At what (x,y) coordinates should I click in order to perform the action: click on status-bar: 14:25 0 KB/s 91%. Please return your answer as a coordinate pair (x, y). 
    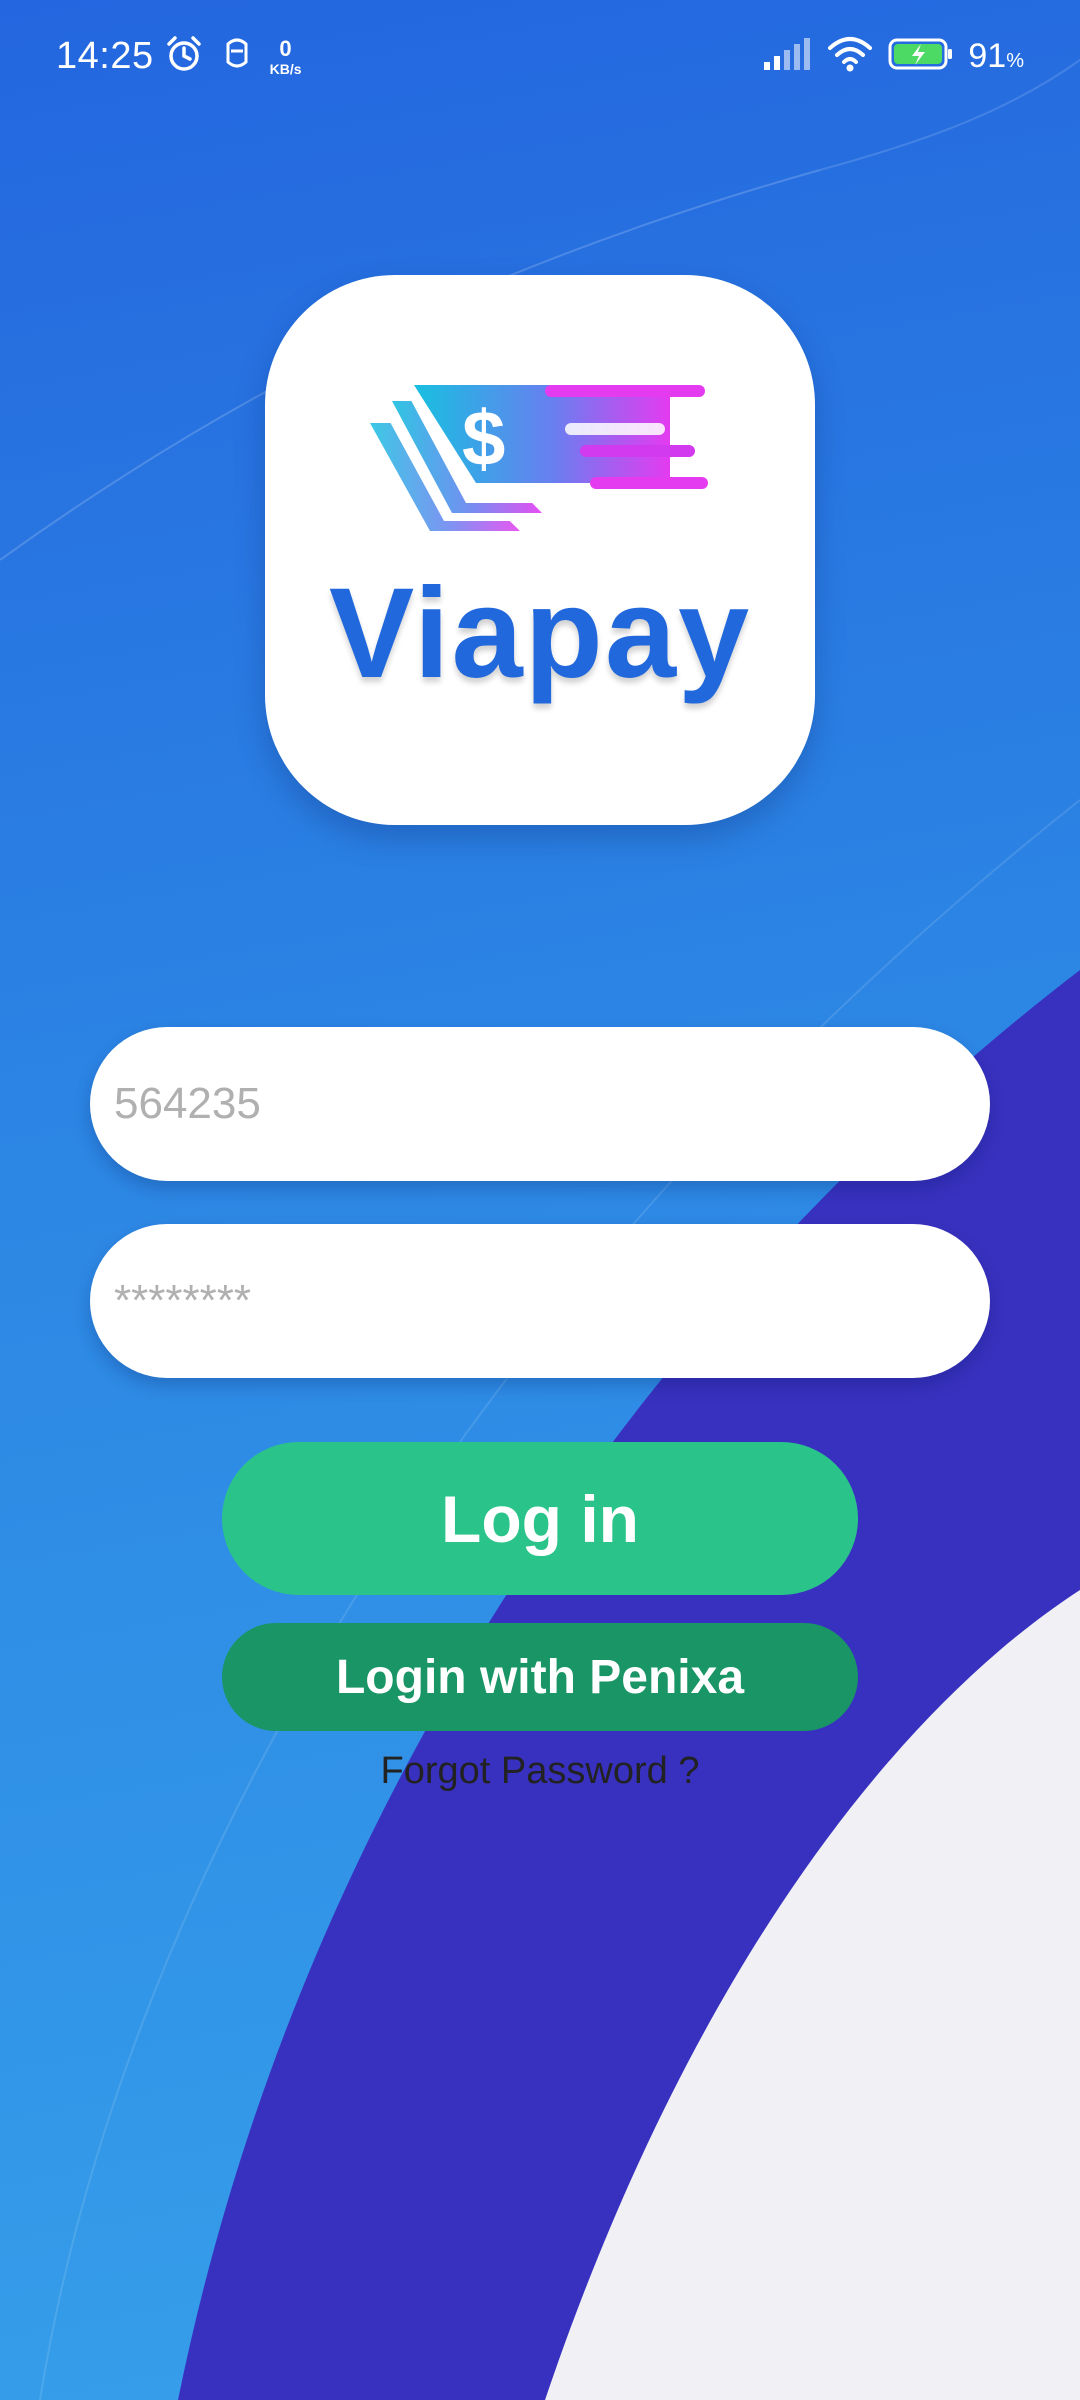
    Looking at the image, I should click on (540, 58).